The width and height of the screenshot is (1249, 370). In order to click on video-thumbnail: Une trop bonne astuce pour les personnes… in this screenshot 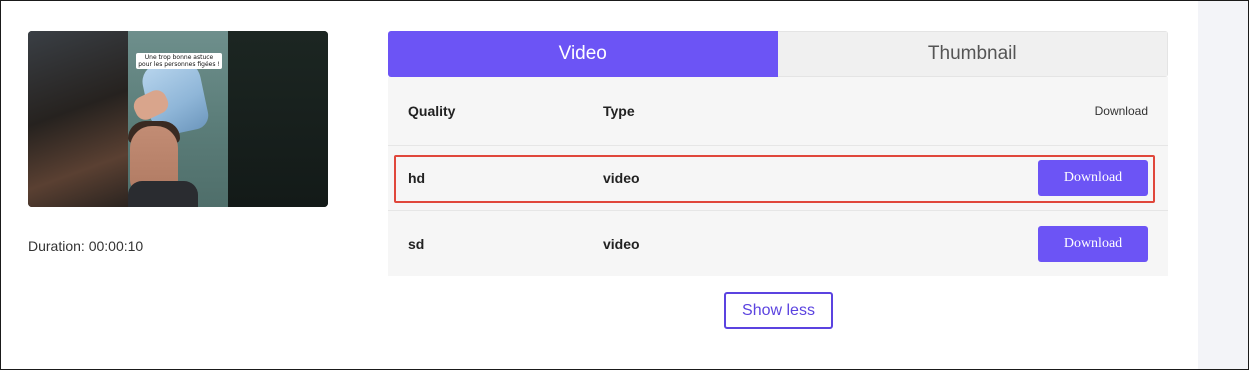, I will do `click(178, 119)`.